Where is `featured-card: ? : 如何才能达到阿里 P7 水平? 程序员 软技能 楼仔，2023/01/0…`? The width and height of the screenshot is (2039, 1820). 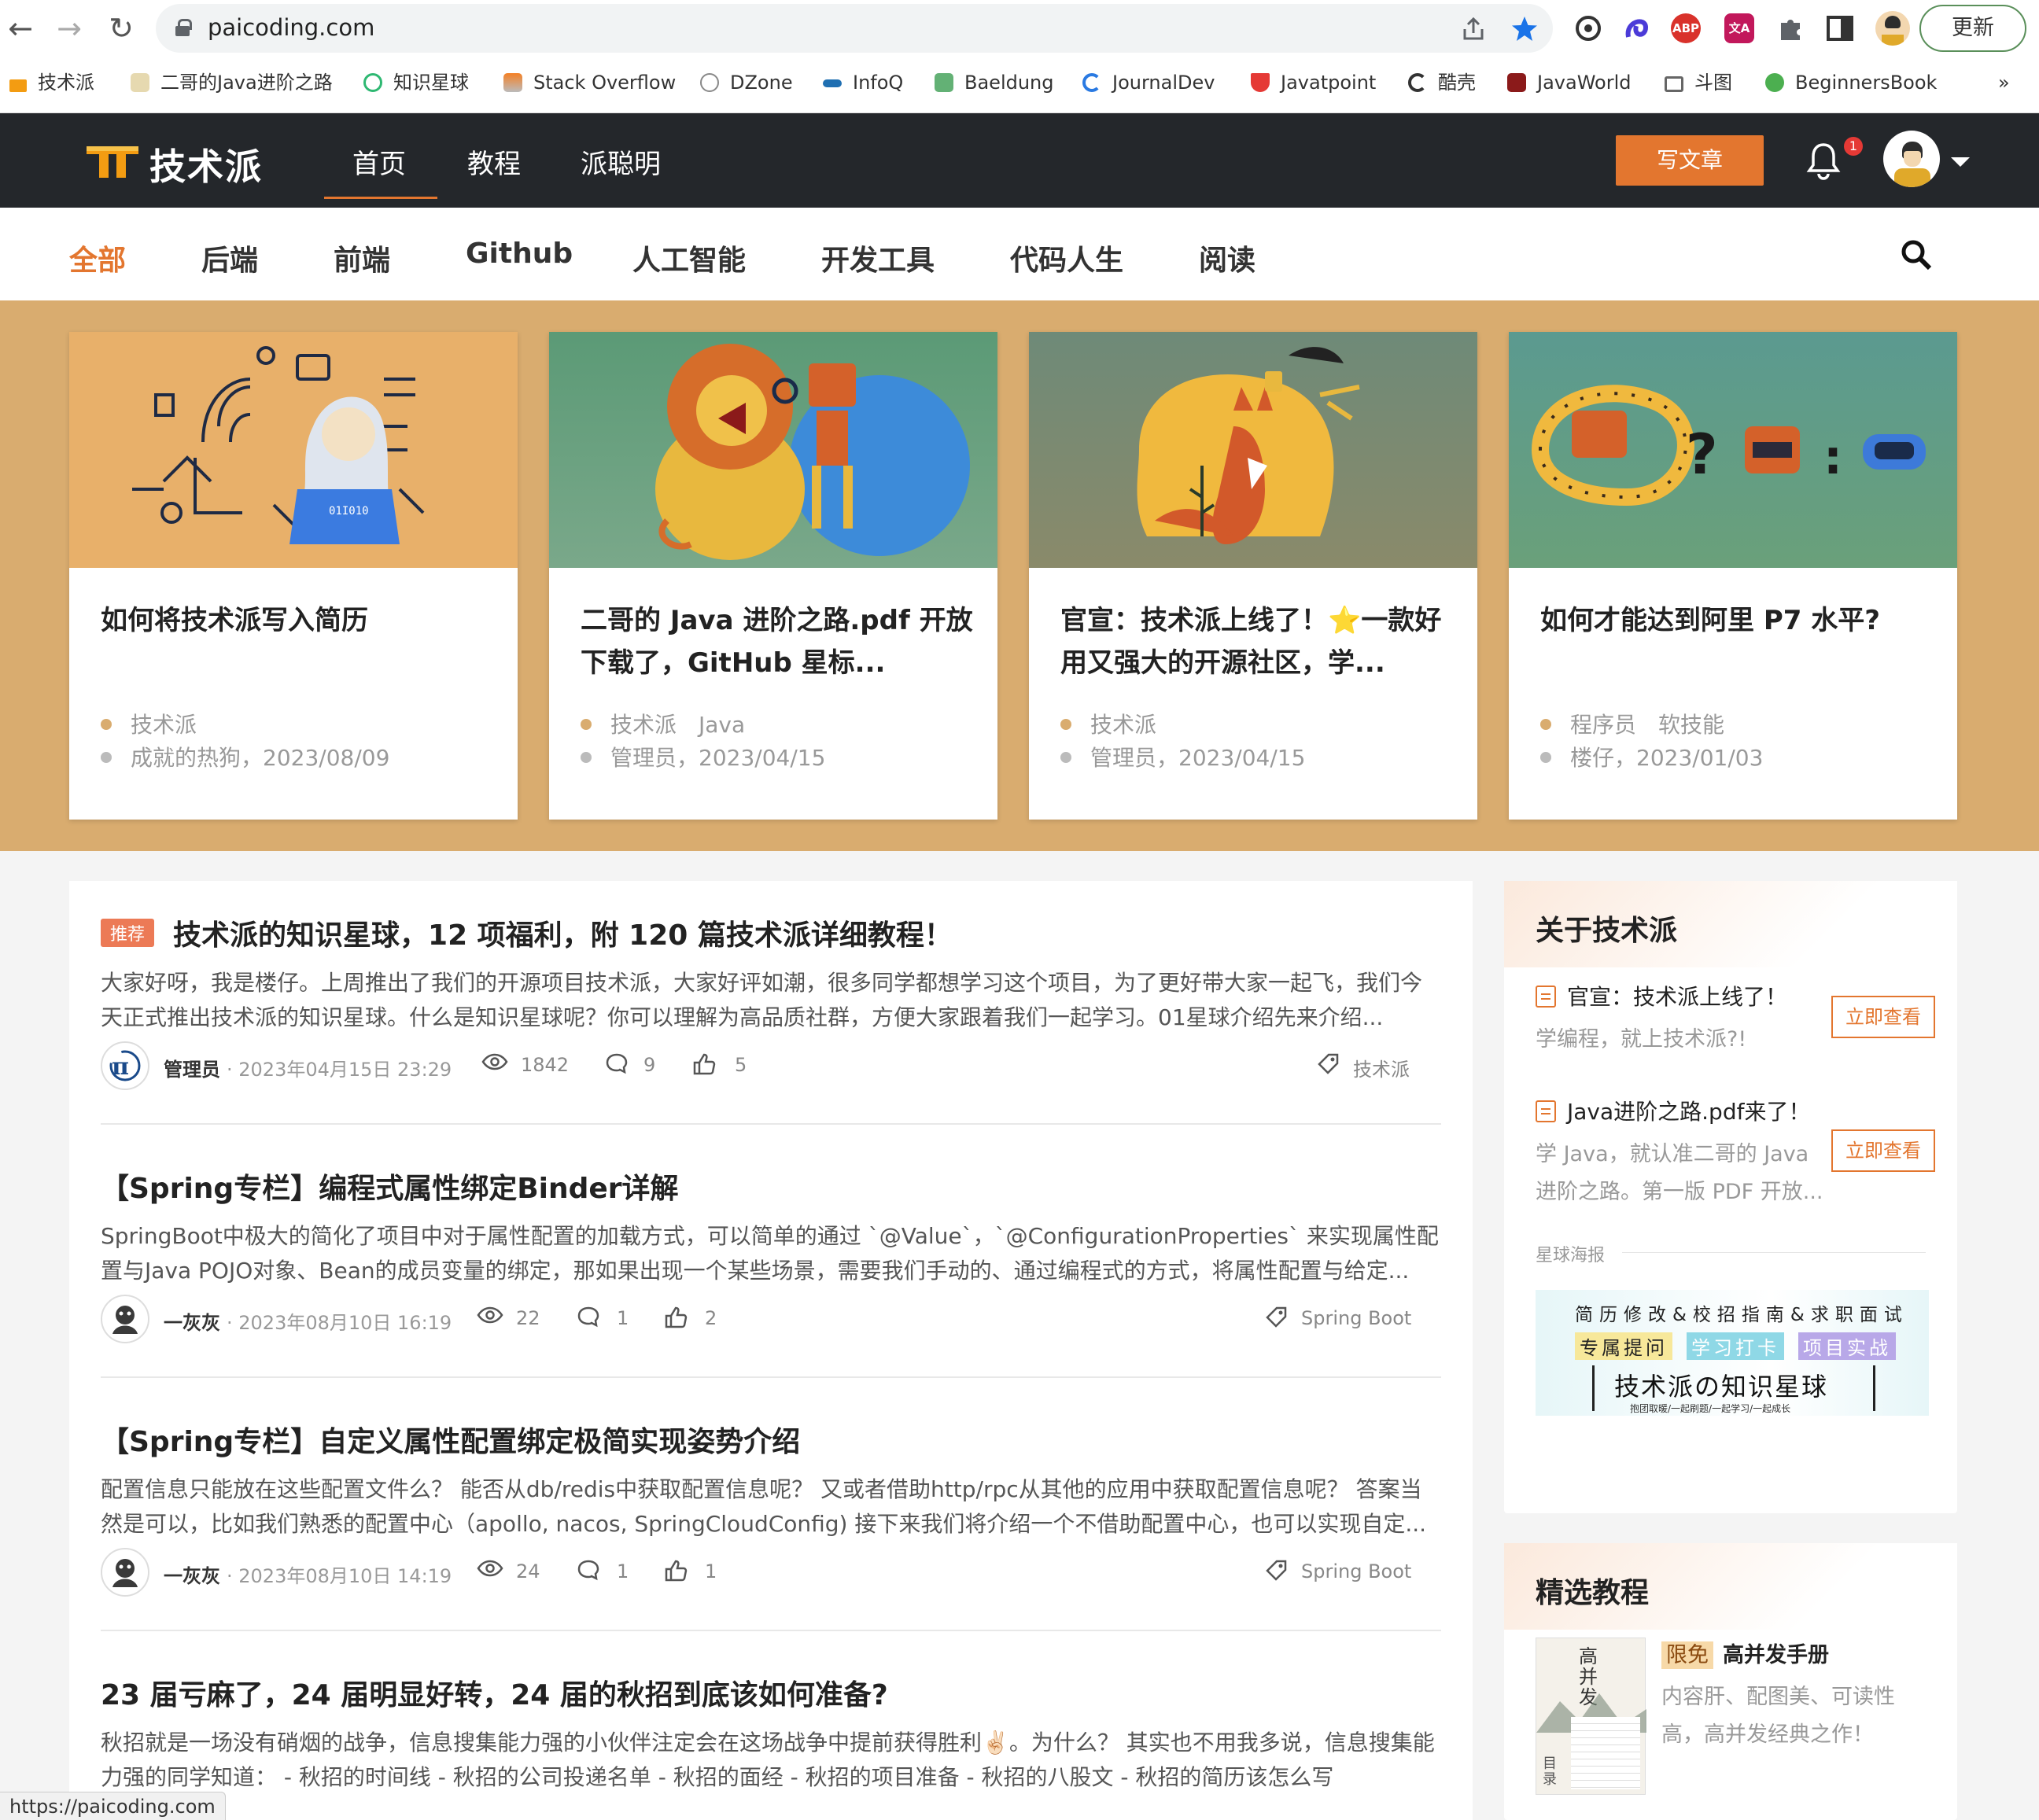 featured-card: ? : 如何才能达到阿里 P7 水平? 程序员 软技能 楼仔，2023/01/0… is located at coordinates (1733, 576).